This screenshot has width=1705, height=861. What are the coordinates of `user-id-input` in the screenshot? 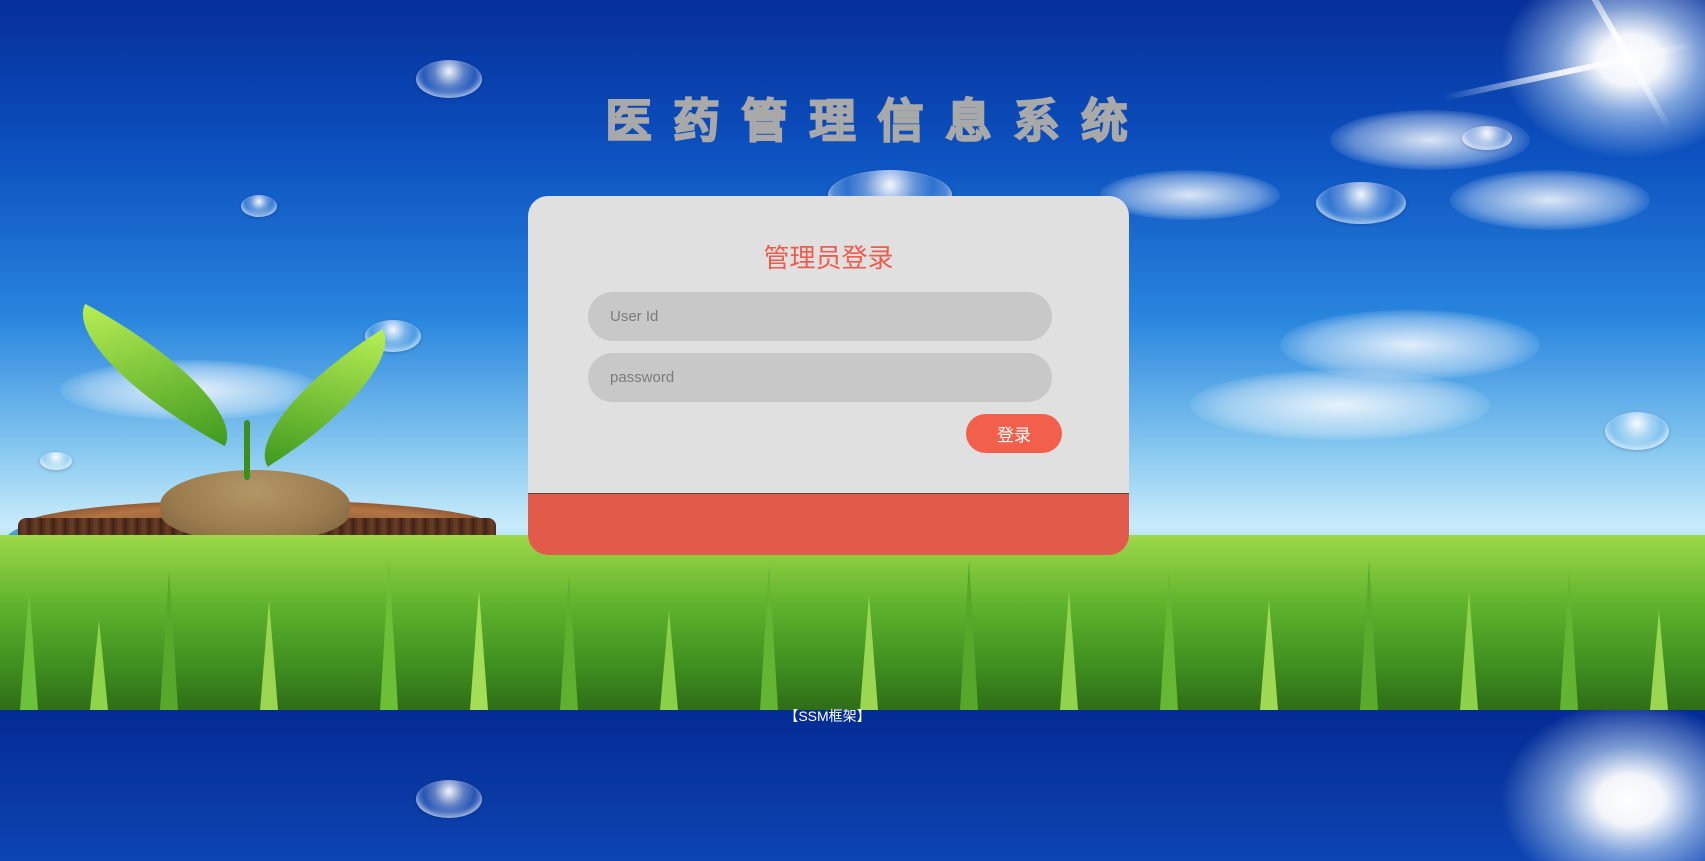 It's located at (820, 316).